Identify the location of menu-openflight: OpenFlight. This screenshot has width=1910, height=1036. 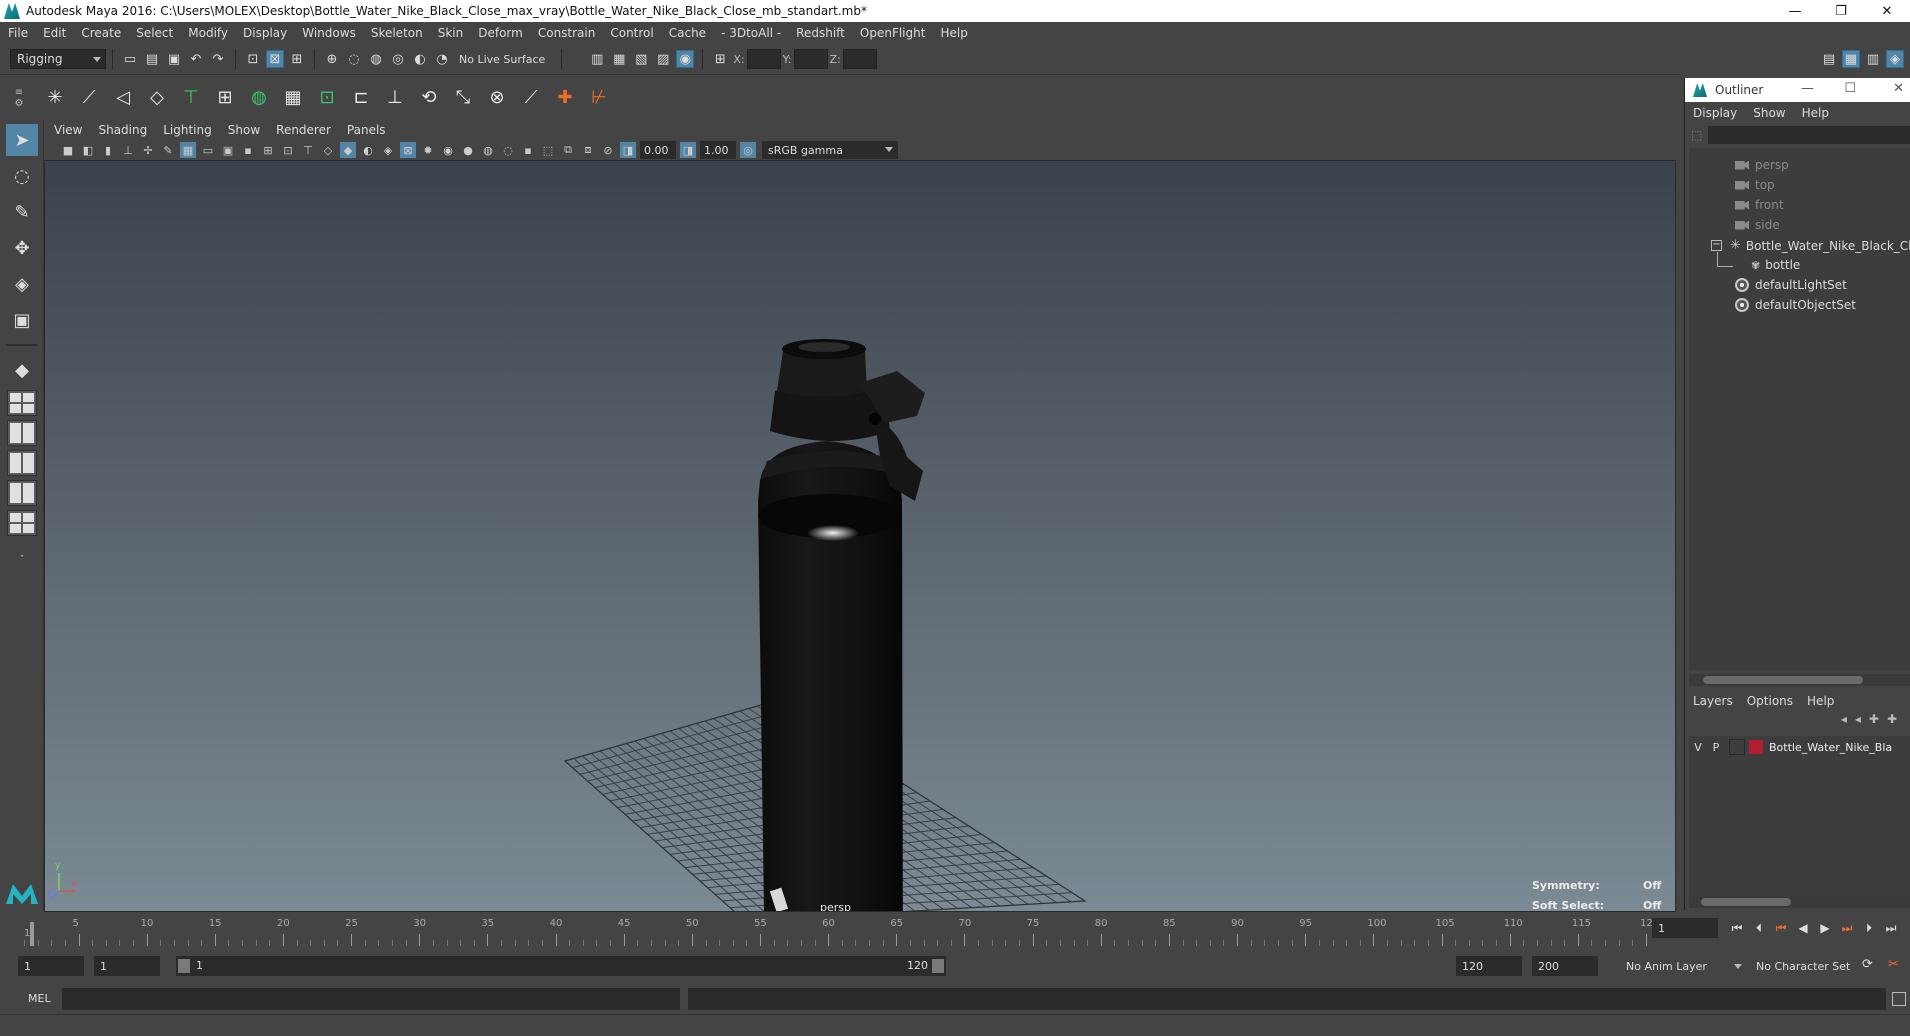
(893, 33).